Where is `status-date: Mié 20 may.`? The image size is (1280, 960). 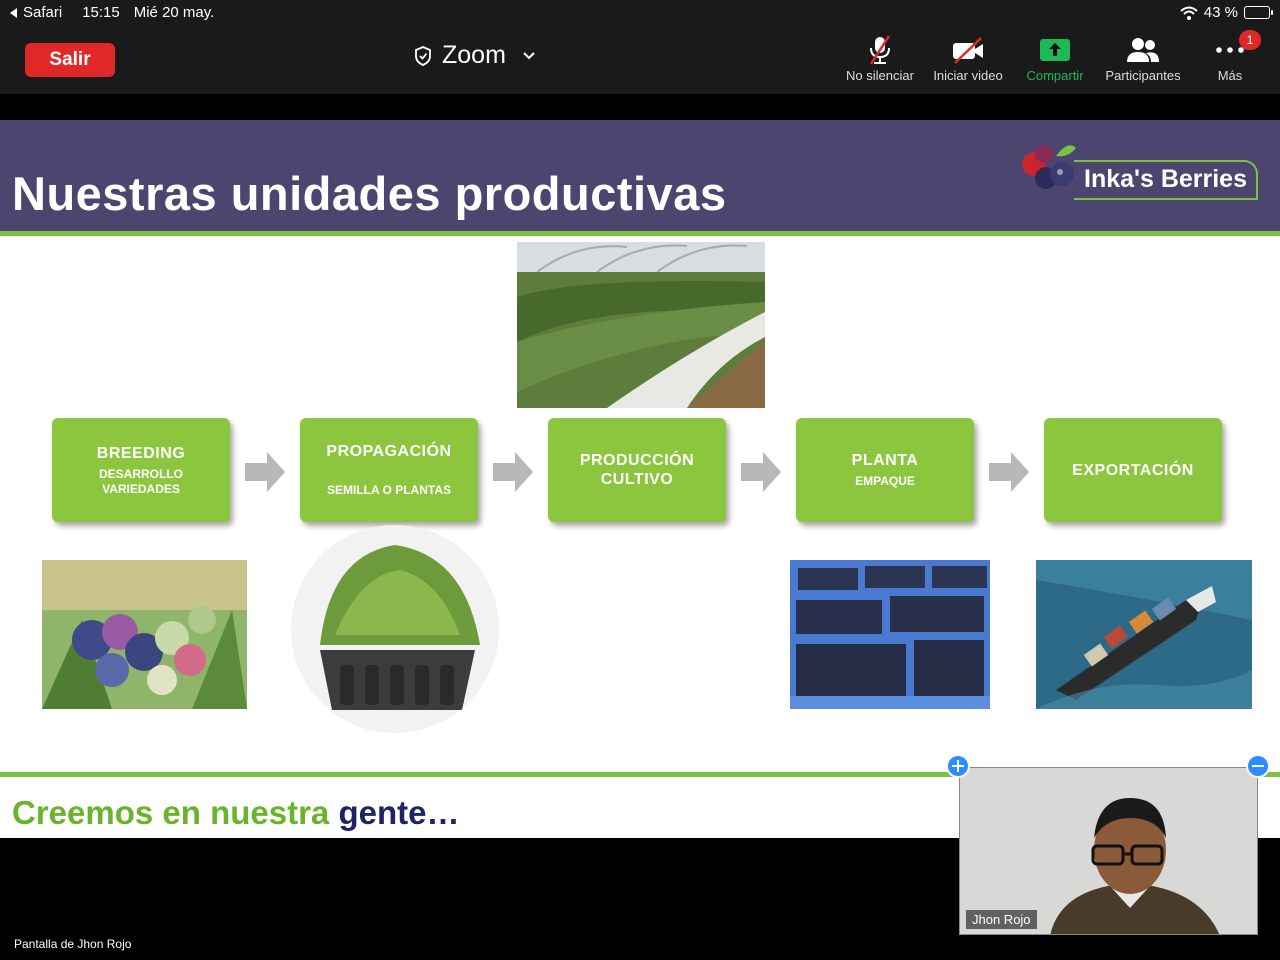
status-date: Mié 20 may. is located at coordinates (174, 12).